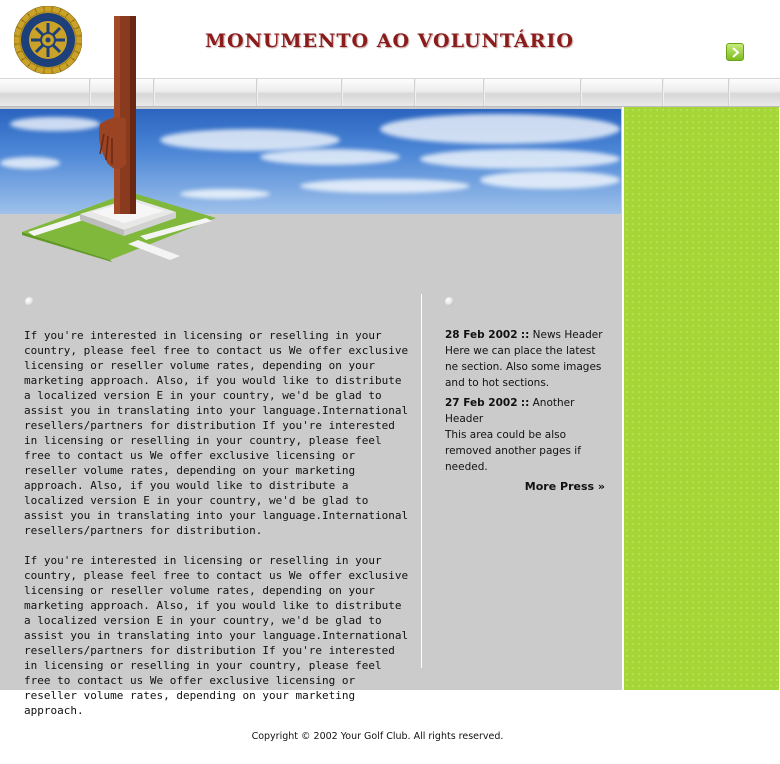 The height and width of the screenshot is (764, 780). Describe the element at coordinates (389, 41) in the screenshot. I see `site-title: MONUMENTO AO VOLUNTÁRIO` at that location.